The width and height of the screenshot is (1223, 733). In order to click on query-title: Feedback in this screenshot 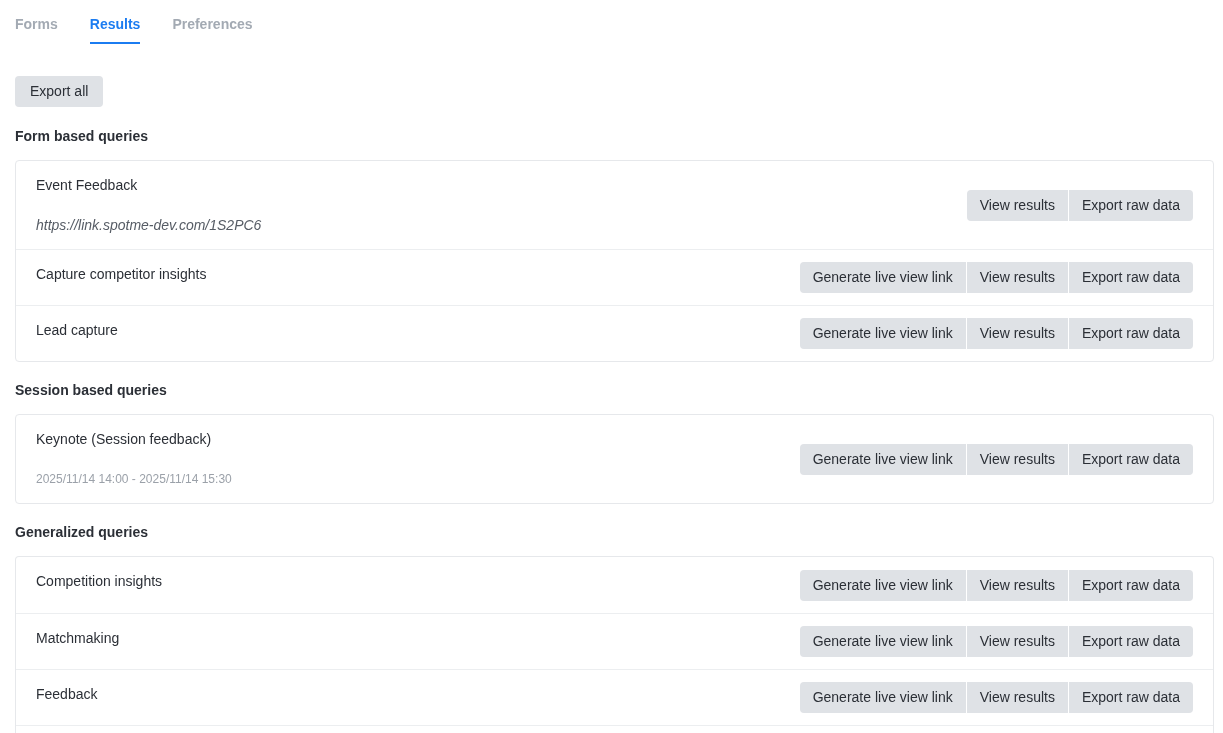, I will do `click(67, 694)`.